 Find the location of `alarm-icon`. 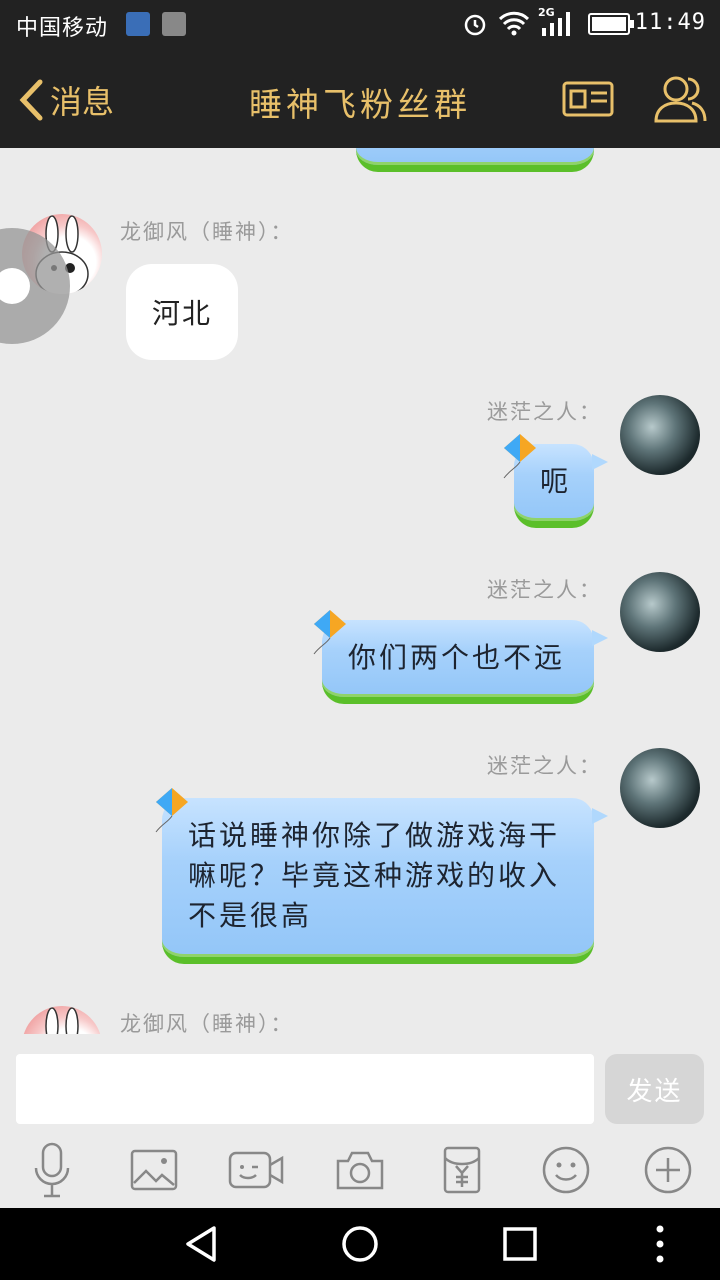

alarm-icon is located at coordinates (475, 27).